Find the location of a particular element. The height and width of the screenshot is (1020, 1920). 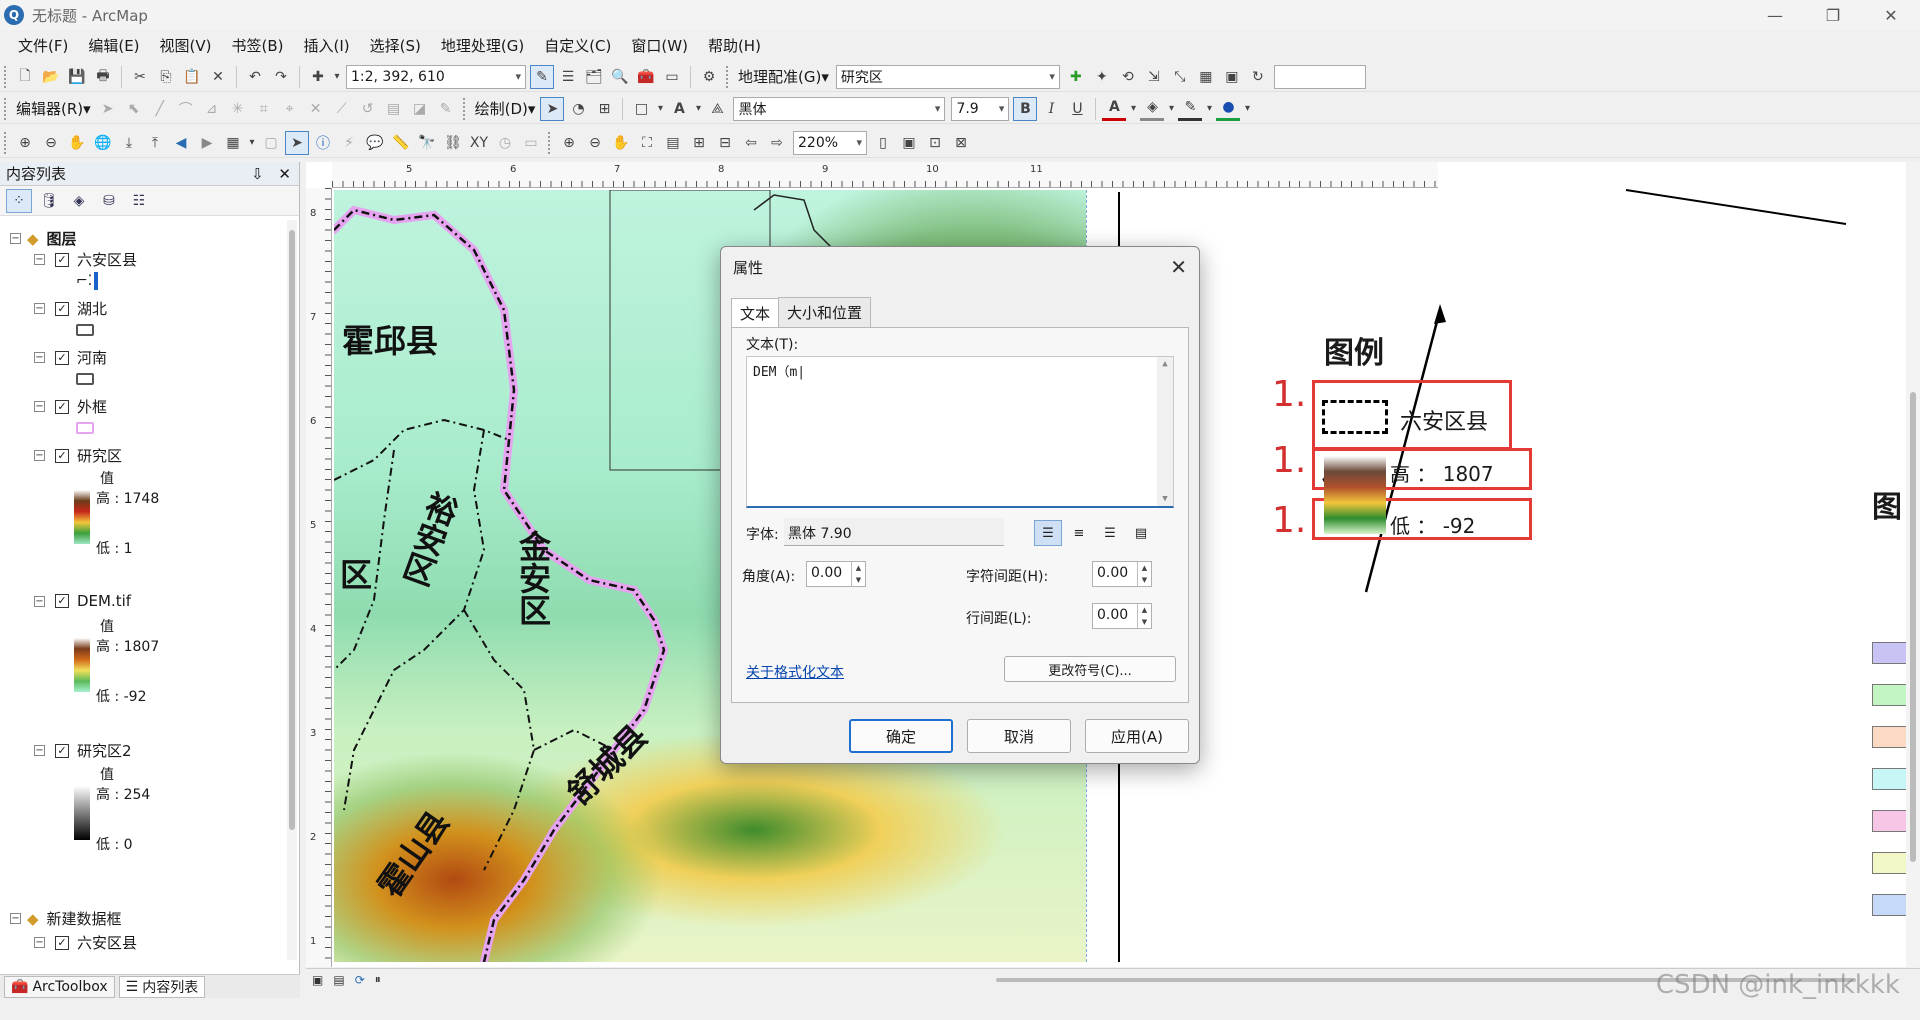

toggle-draft-icon: ▯ is located at coordinates (883, 143).